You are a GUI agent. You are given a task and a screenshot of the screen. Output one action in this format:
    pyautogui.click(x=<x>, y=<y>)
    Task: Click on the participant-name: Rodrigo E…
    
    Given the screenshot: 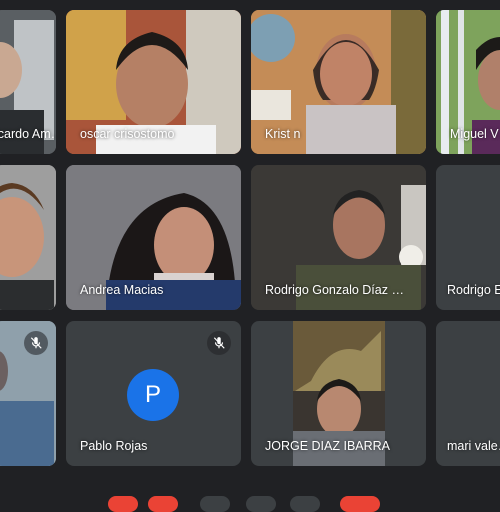 What is the action you would take?
    pyautogui.click(x=473, y=290)
    